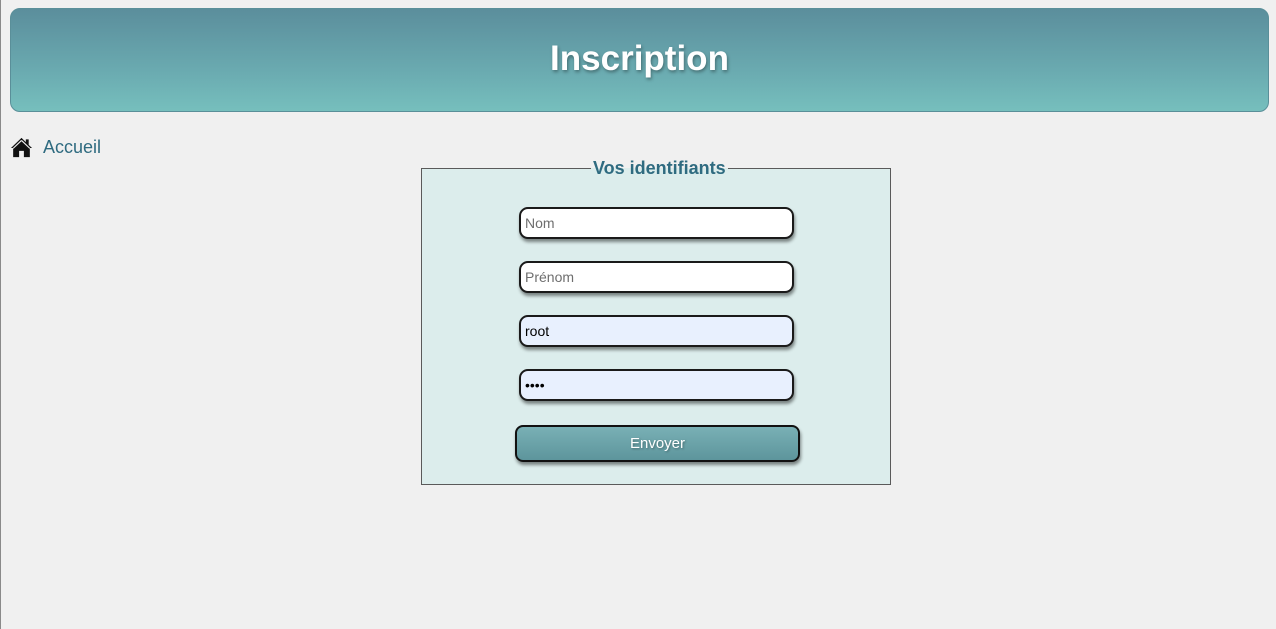 This screenshot has width=1276, height=629. What do you see at coordinates (21, 147) in the screenshot?
I see `home-icon` at bounding box center [21, 147].